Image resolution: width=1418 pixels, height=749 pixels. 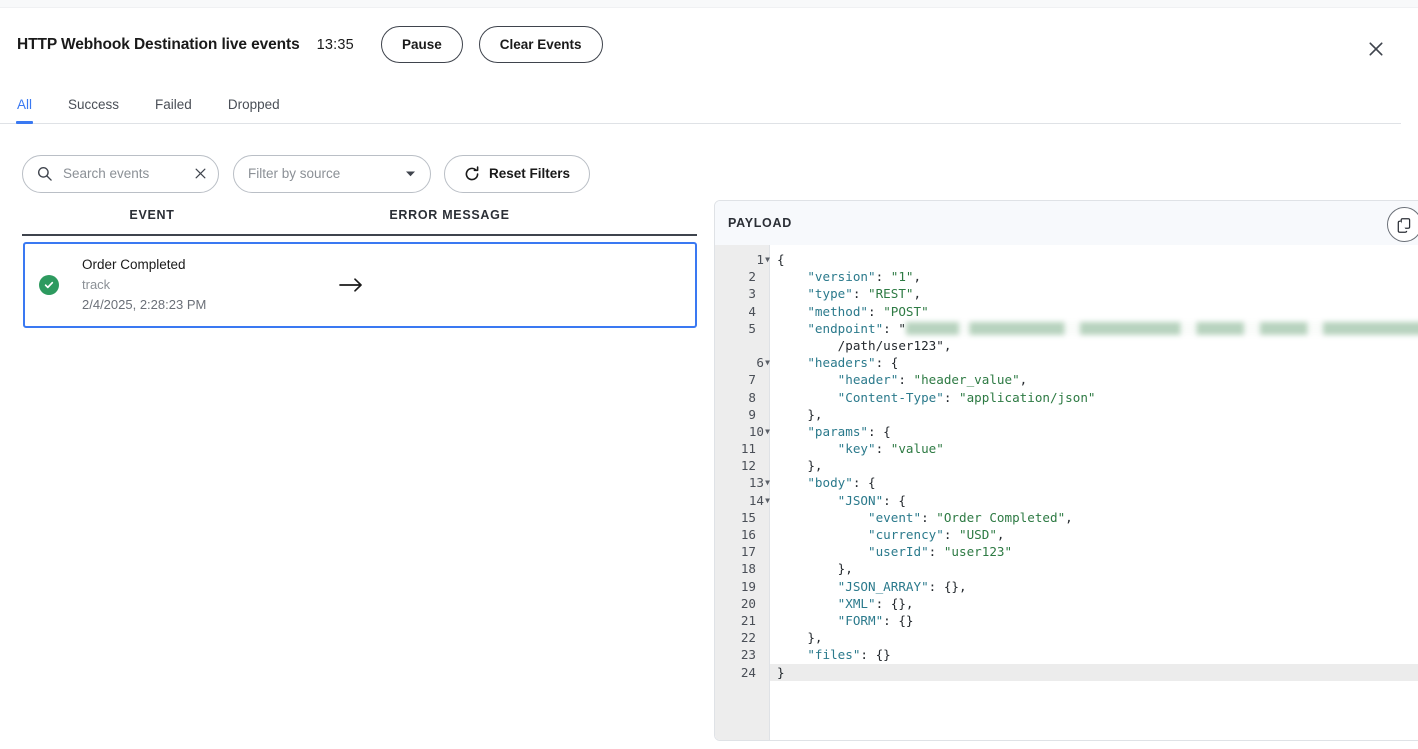 What do you see at coordinates (748, 534) in the screenshot?
I see `line-number: 16` at bounding box center [748, 534].